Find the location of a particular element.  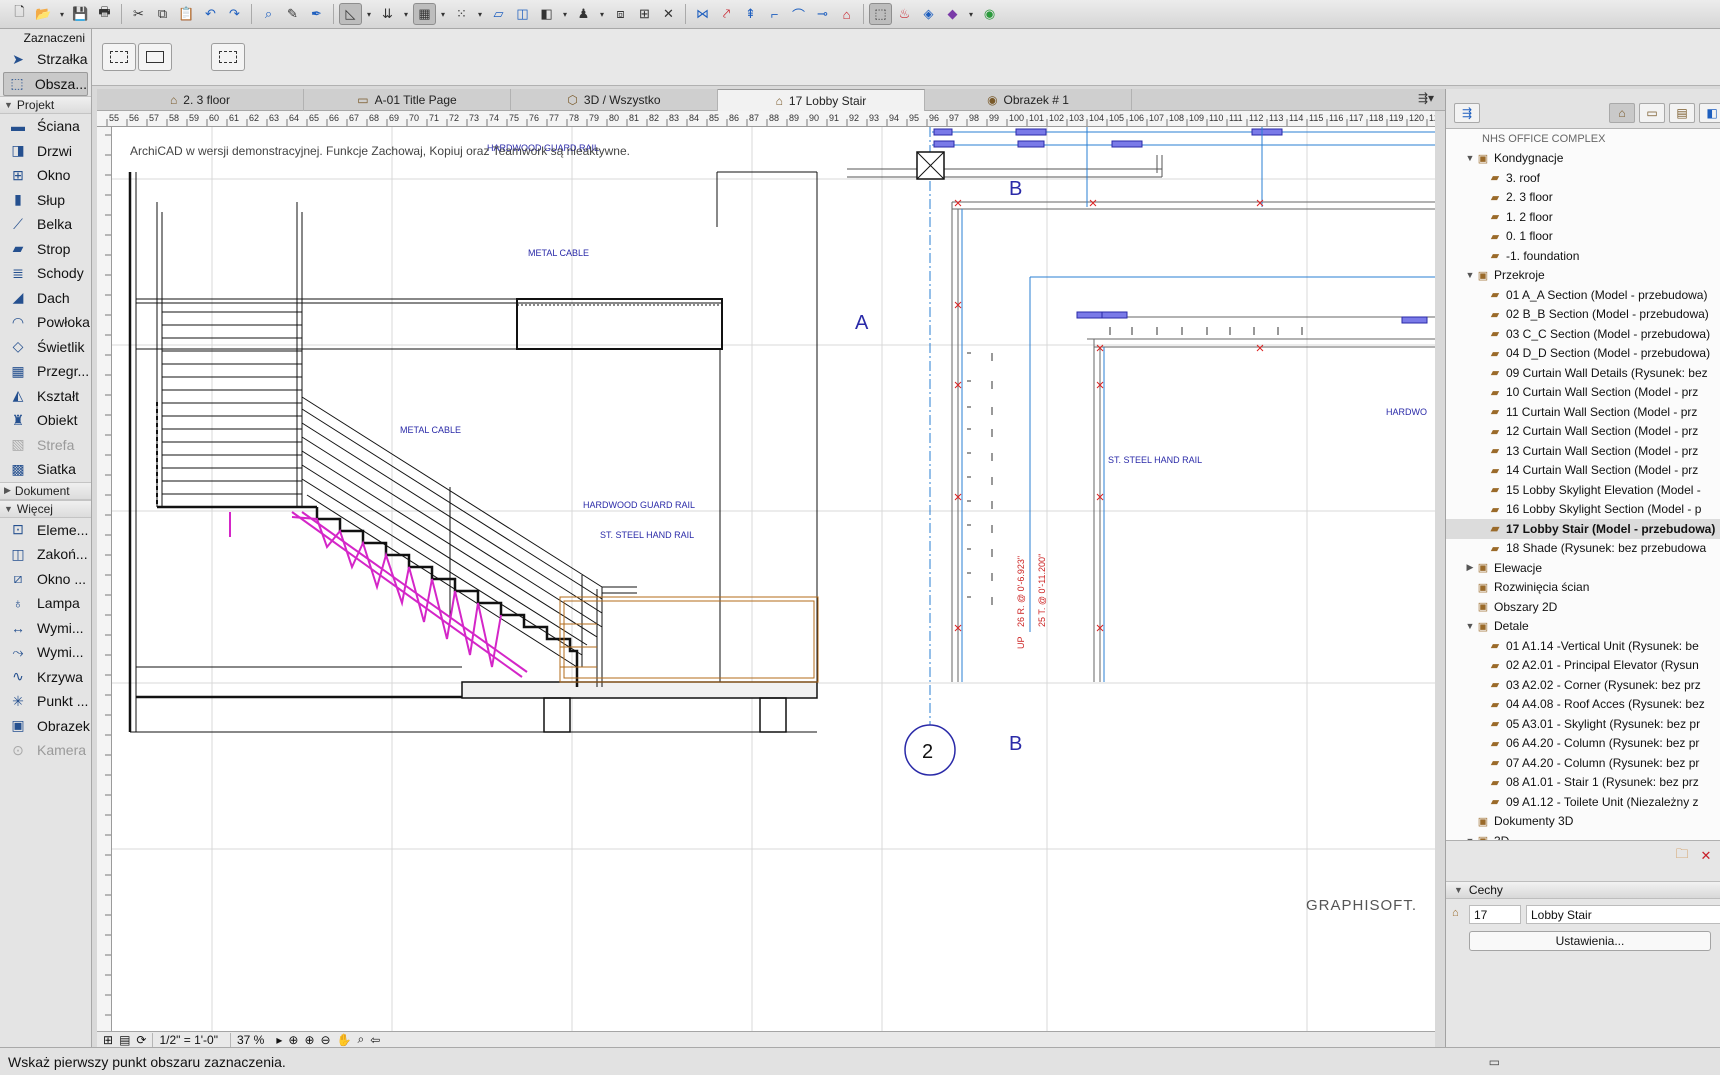

pen-icon: ♟ is located at coordinates (583, 14).